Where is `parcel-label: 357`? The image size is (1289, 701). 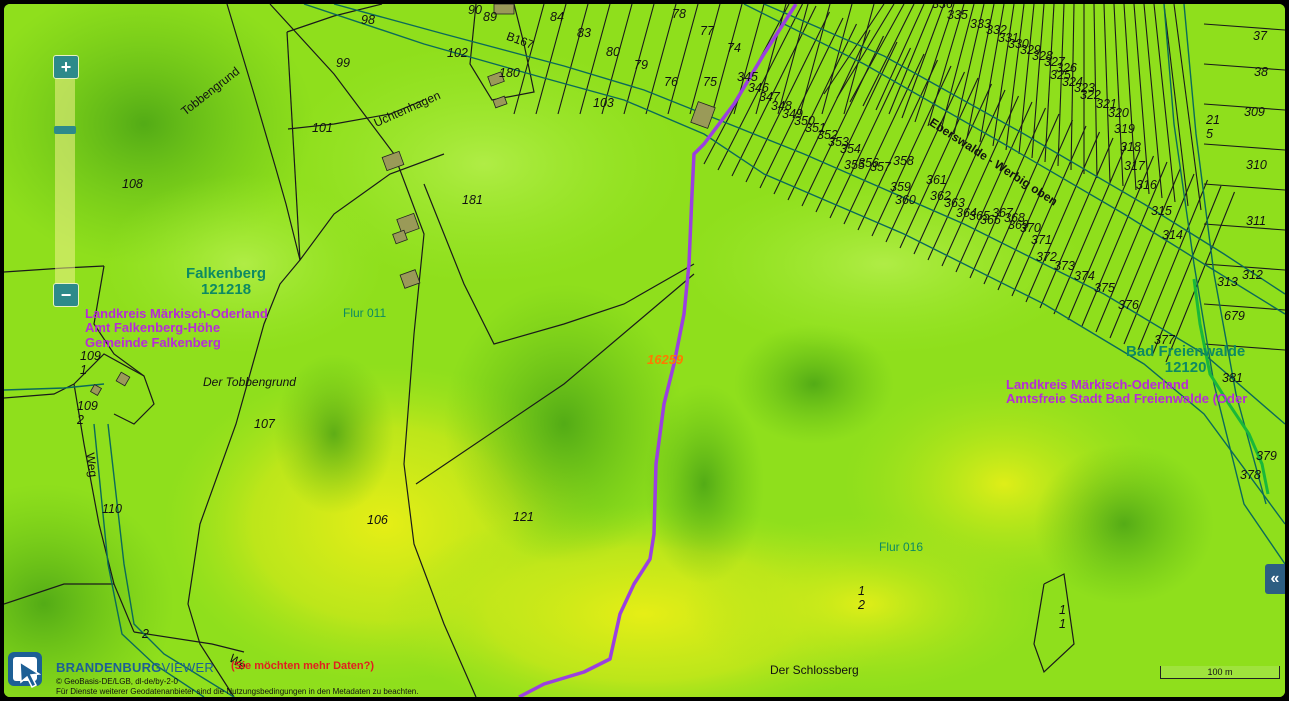
parcel-label: 357 is located at coordinates (880, 167).